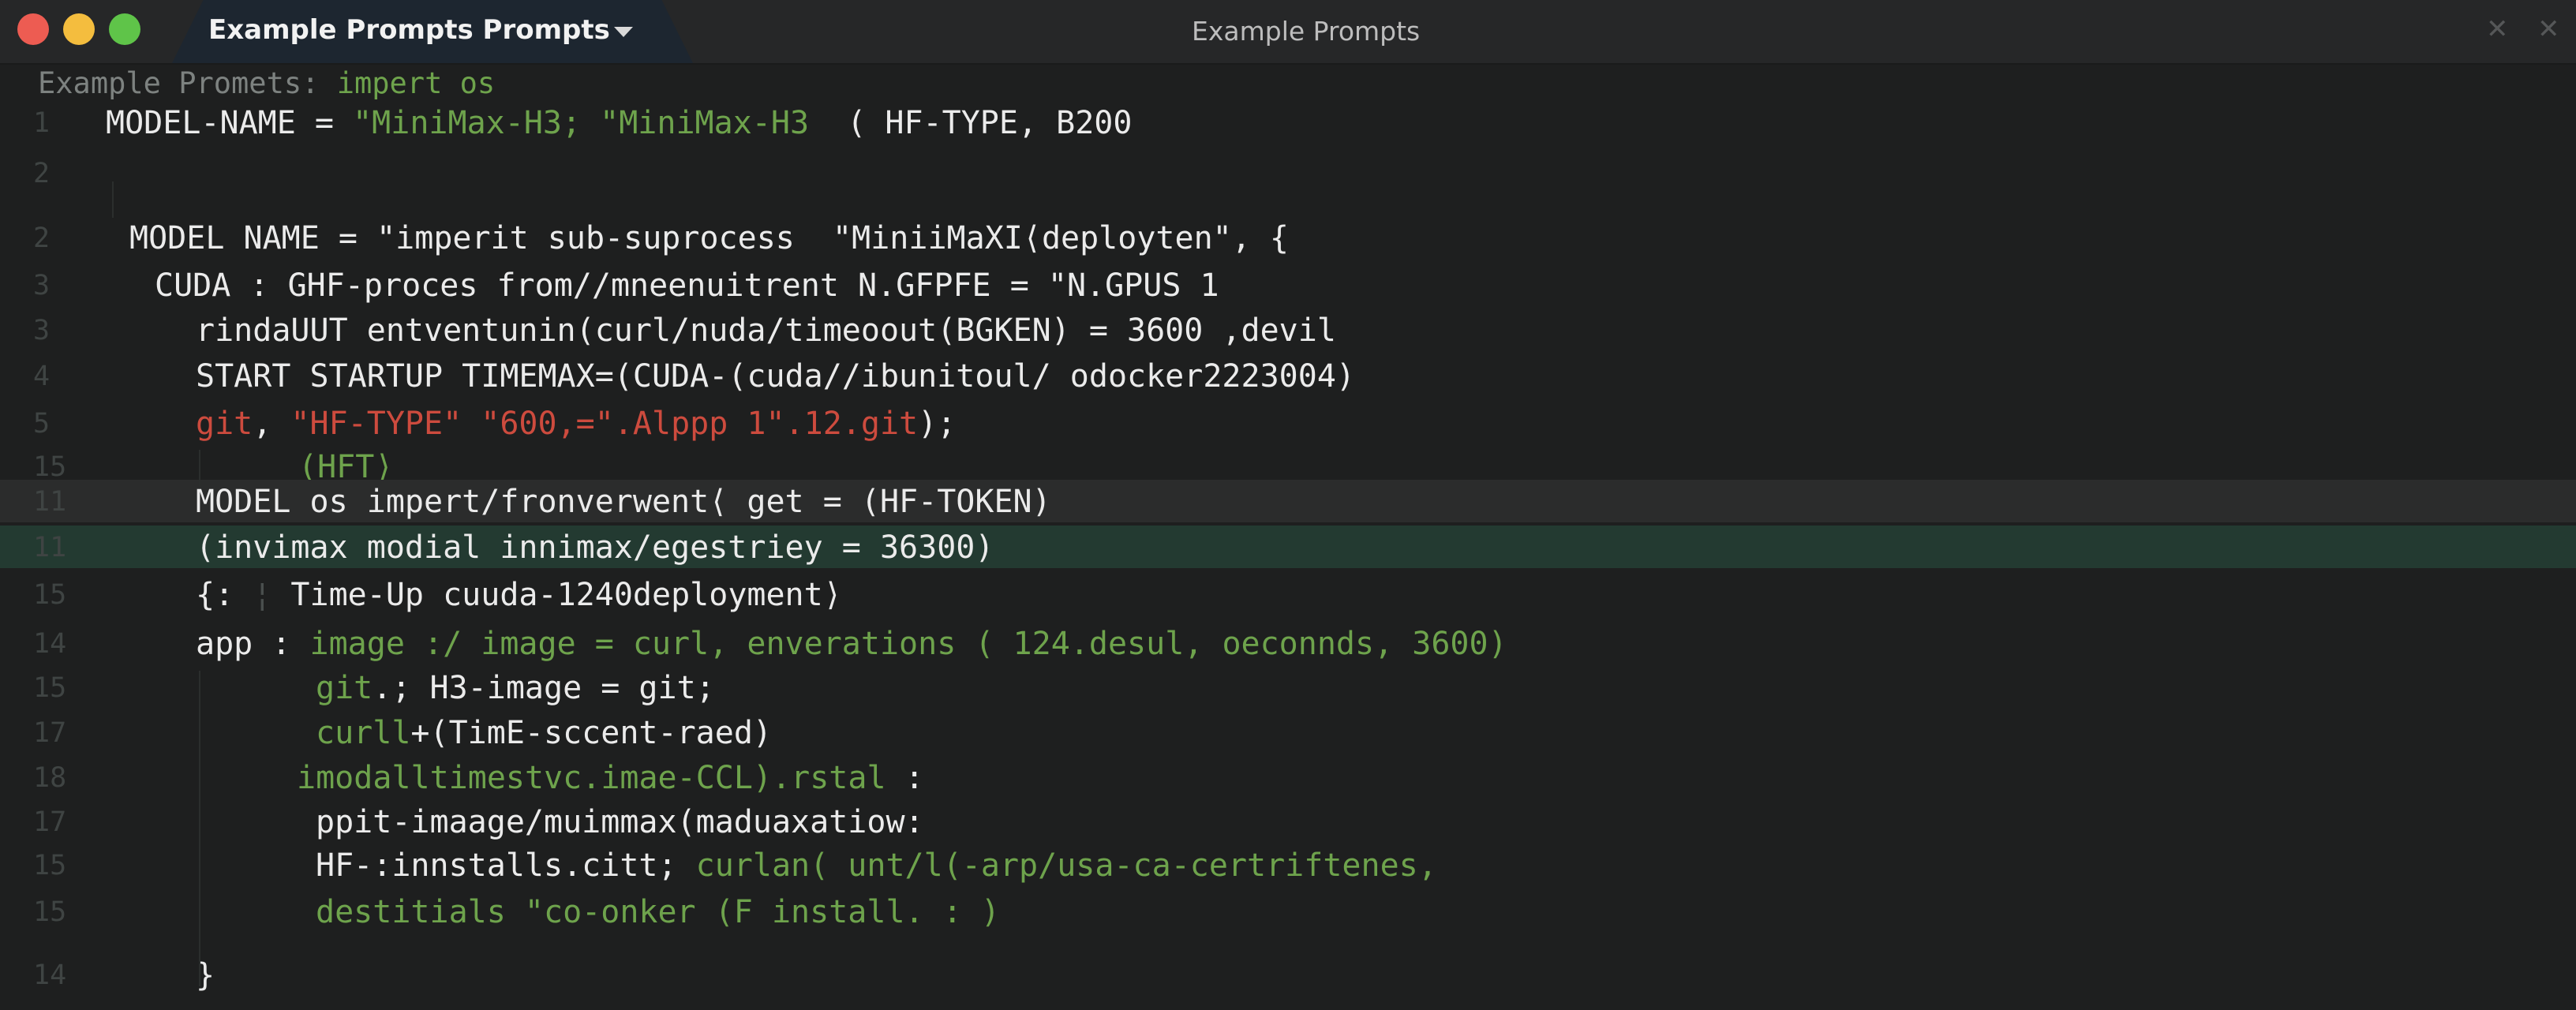  What do you see at coordinates (42, 376) in the screenshot?
I see `line-number: 4` at bounding box center [42, 376].